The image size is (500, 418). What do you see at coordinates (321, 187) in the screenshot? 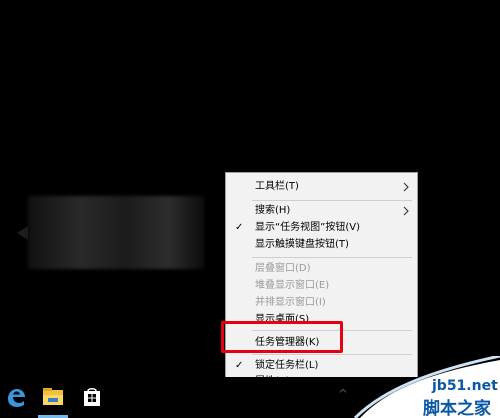
I see `menu-item-toolbars: 工具栏(T)` at bounding box center [321, 187].